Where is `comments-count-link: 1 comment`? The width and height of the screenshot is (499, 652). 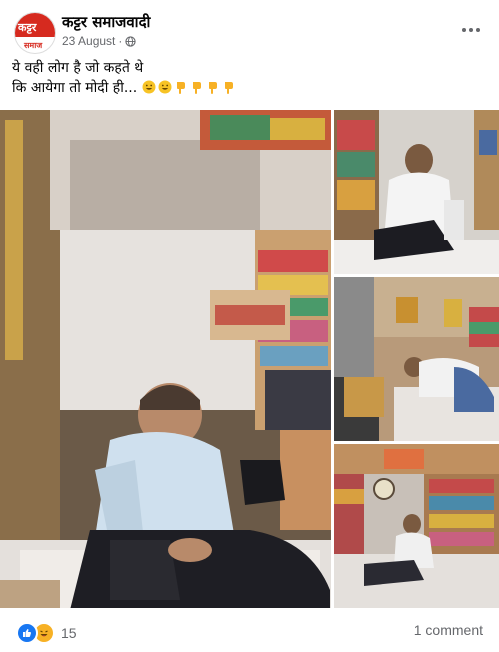 comments-count-link: 1 comment is located at coordinates (448, 630).